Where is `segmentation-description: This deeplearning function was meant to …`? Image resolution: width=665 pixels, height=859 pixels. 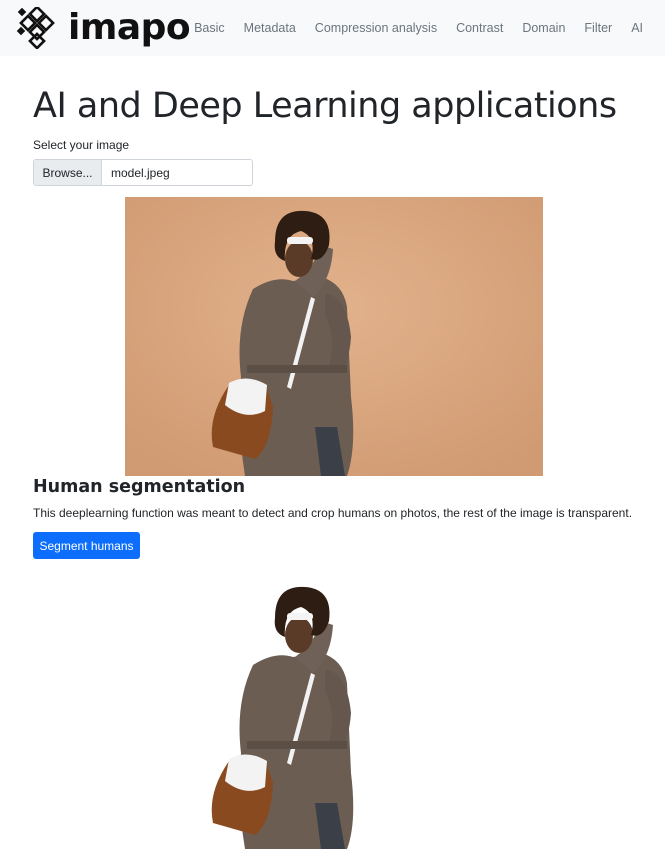 segmentation-description: This deeplearning function was meant to … is located at coordinates (333, 513).